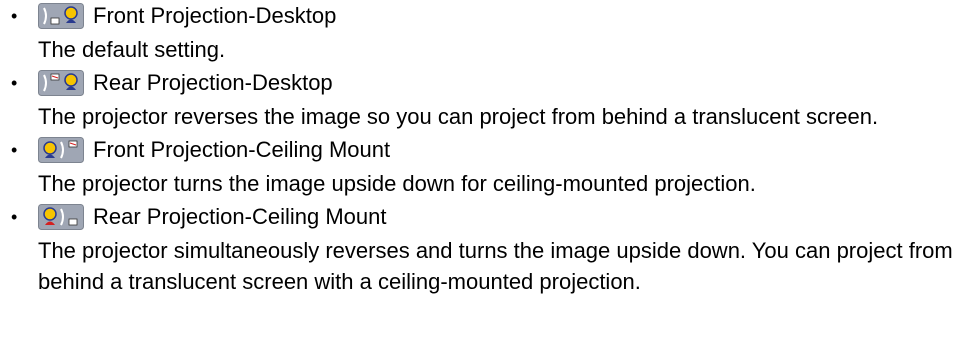 This screenshot has height=342, width=967. What do you see at coordinates (61, 150) in the screenshot?
I see `front-projection-ceiling-icon` at bounding box center [61, 150].